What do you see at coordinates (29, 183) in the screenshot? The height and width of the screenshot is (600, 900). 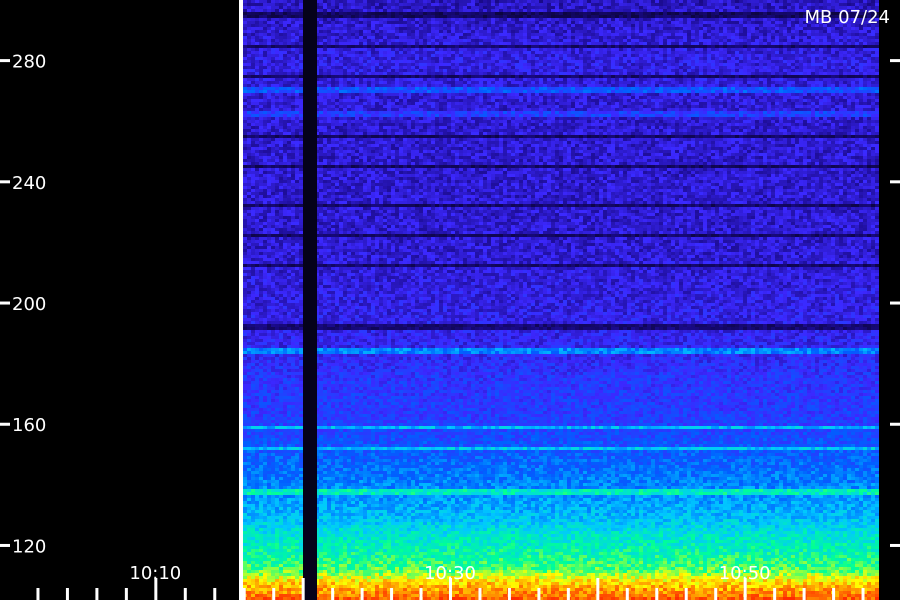 I see `y-tick-label: 240` at bounding box center [29, 183].